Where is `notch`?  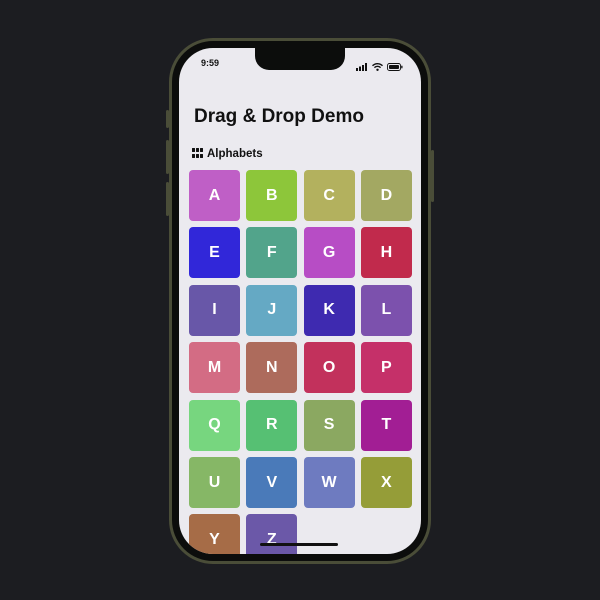 notch is located at coordinates (300, 59).